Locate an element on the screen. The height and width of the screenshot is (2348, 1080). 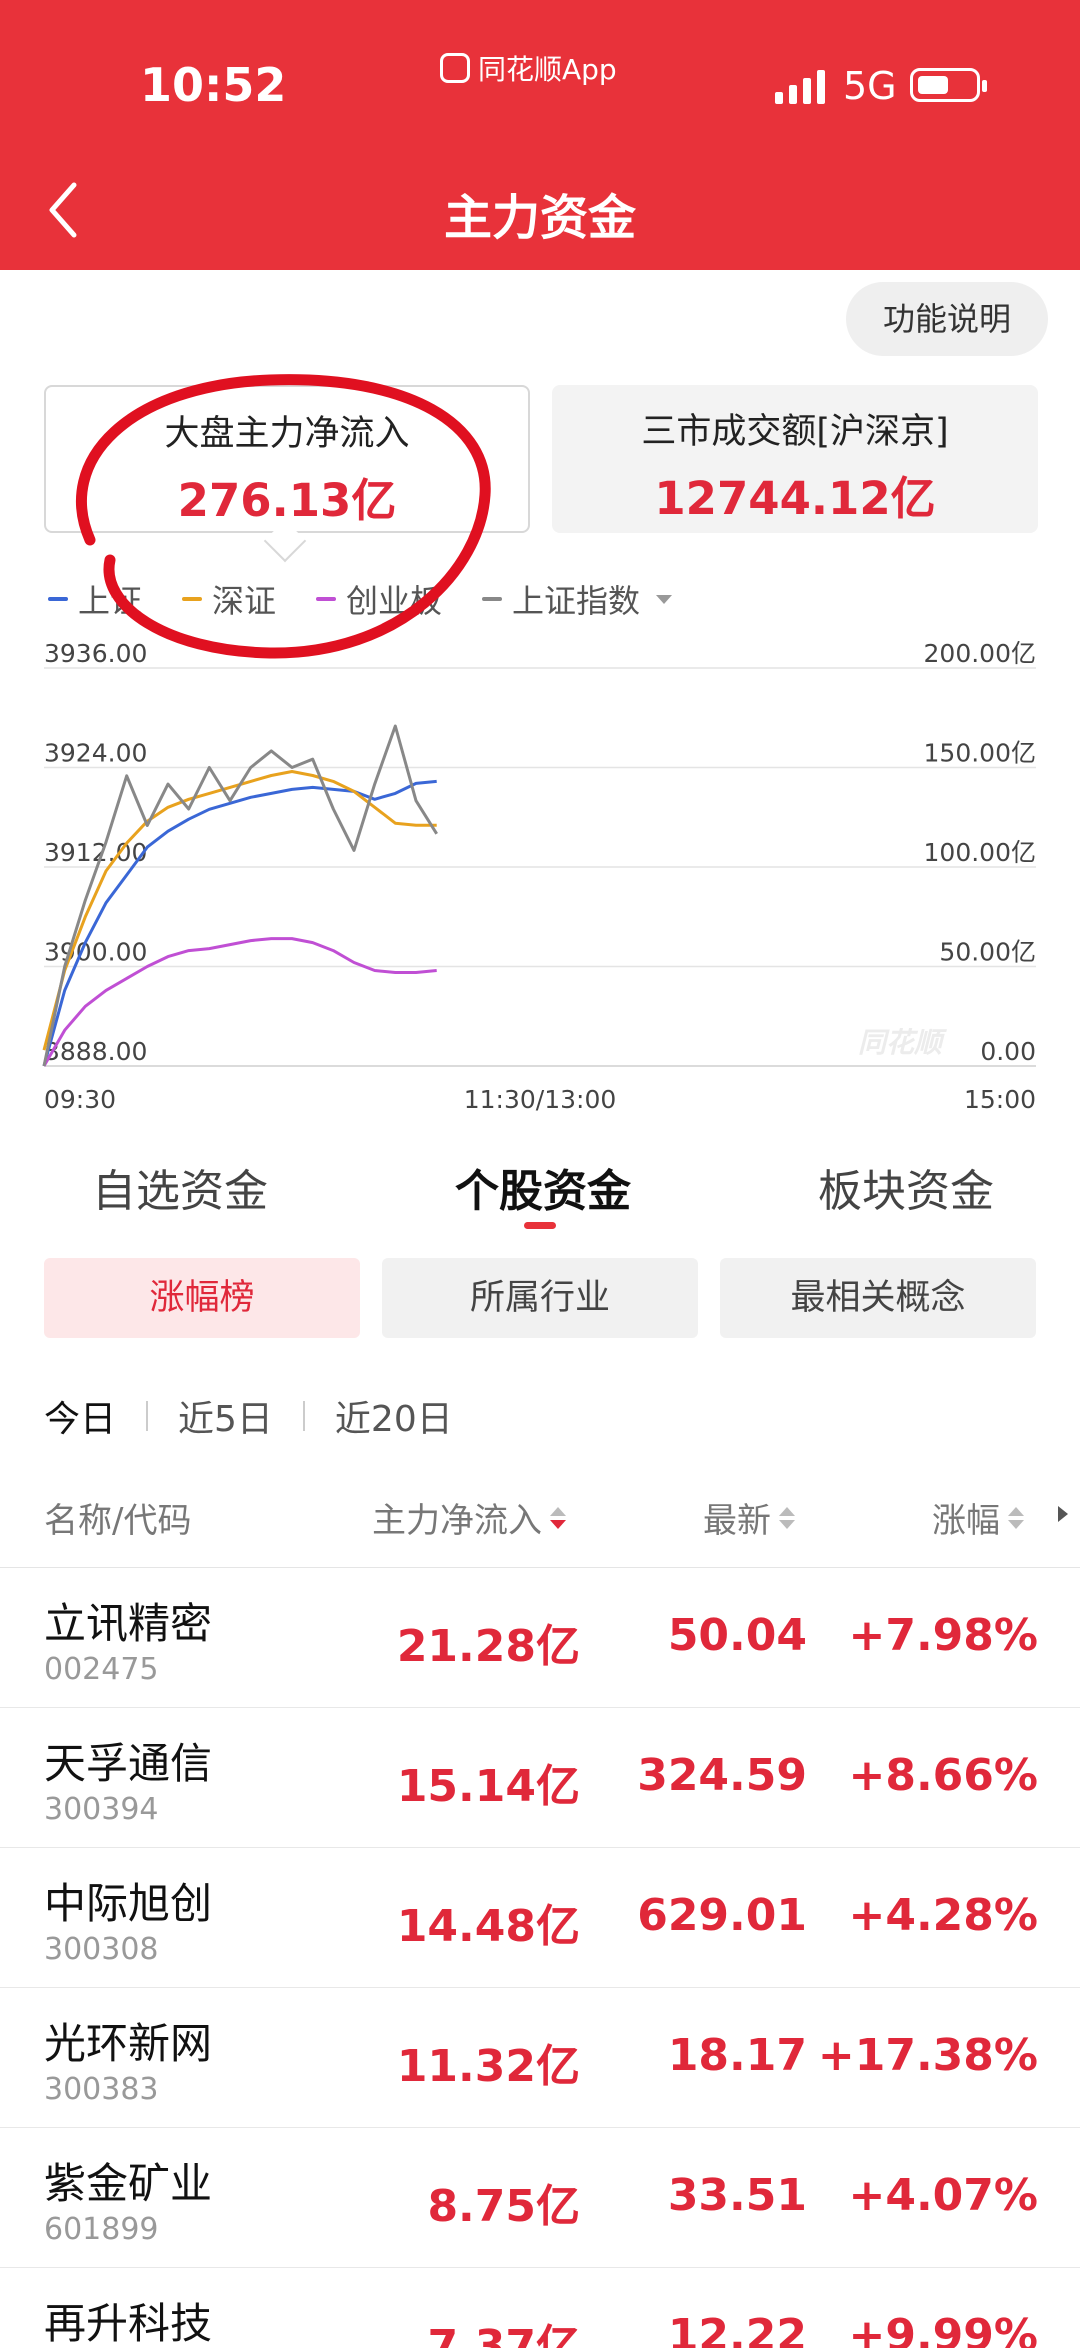
index-selector: 上证指数 is located at coordinates (577, 599).